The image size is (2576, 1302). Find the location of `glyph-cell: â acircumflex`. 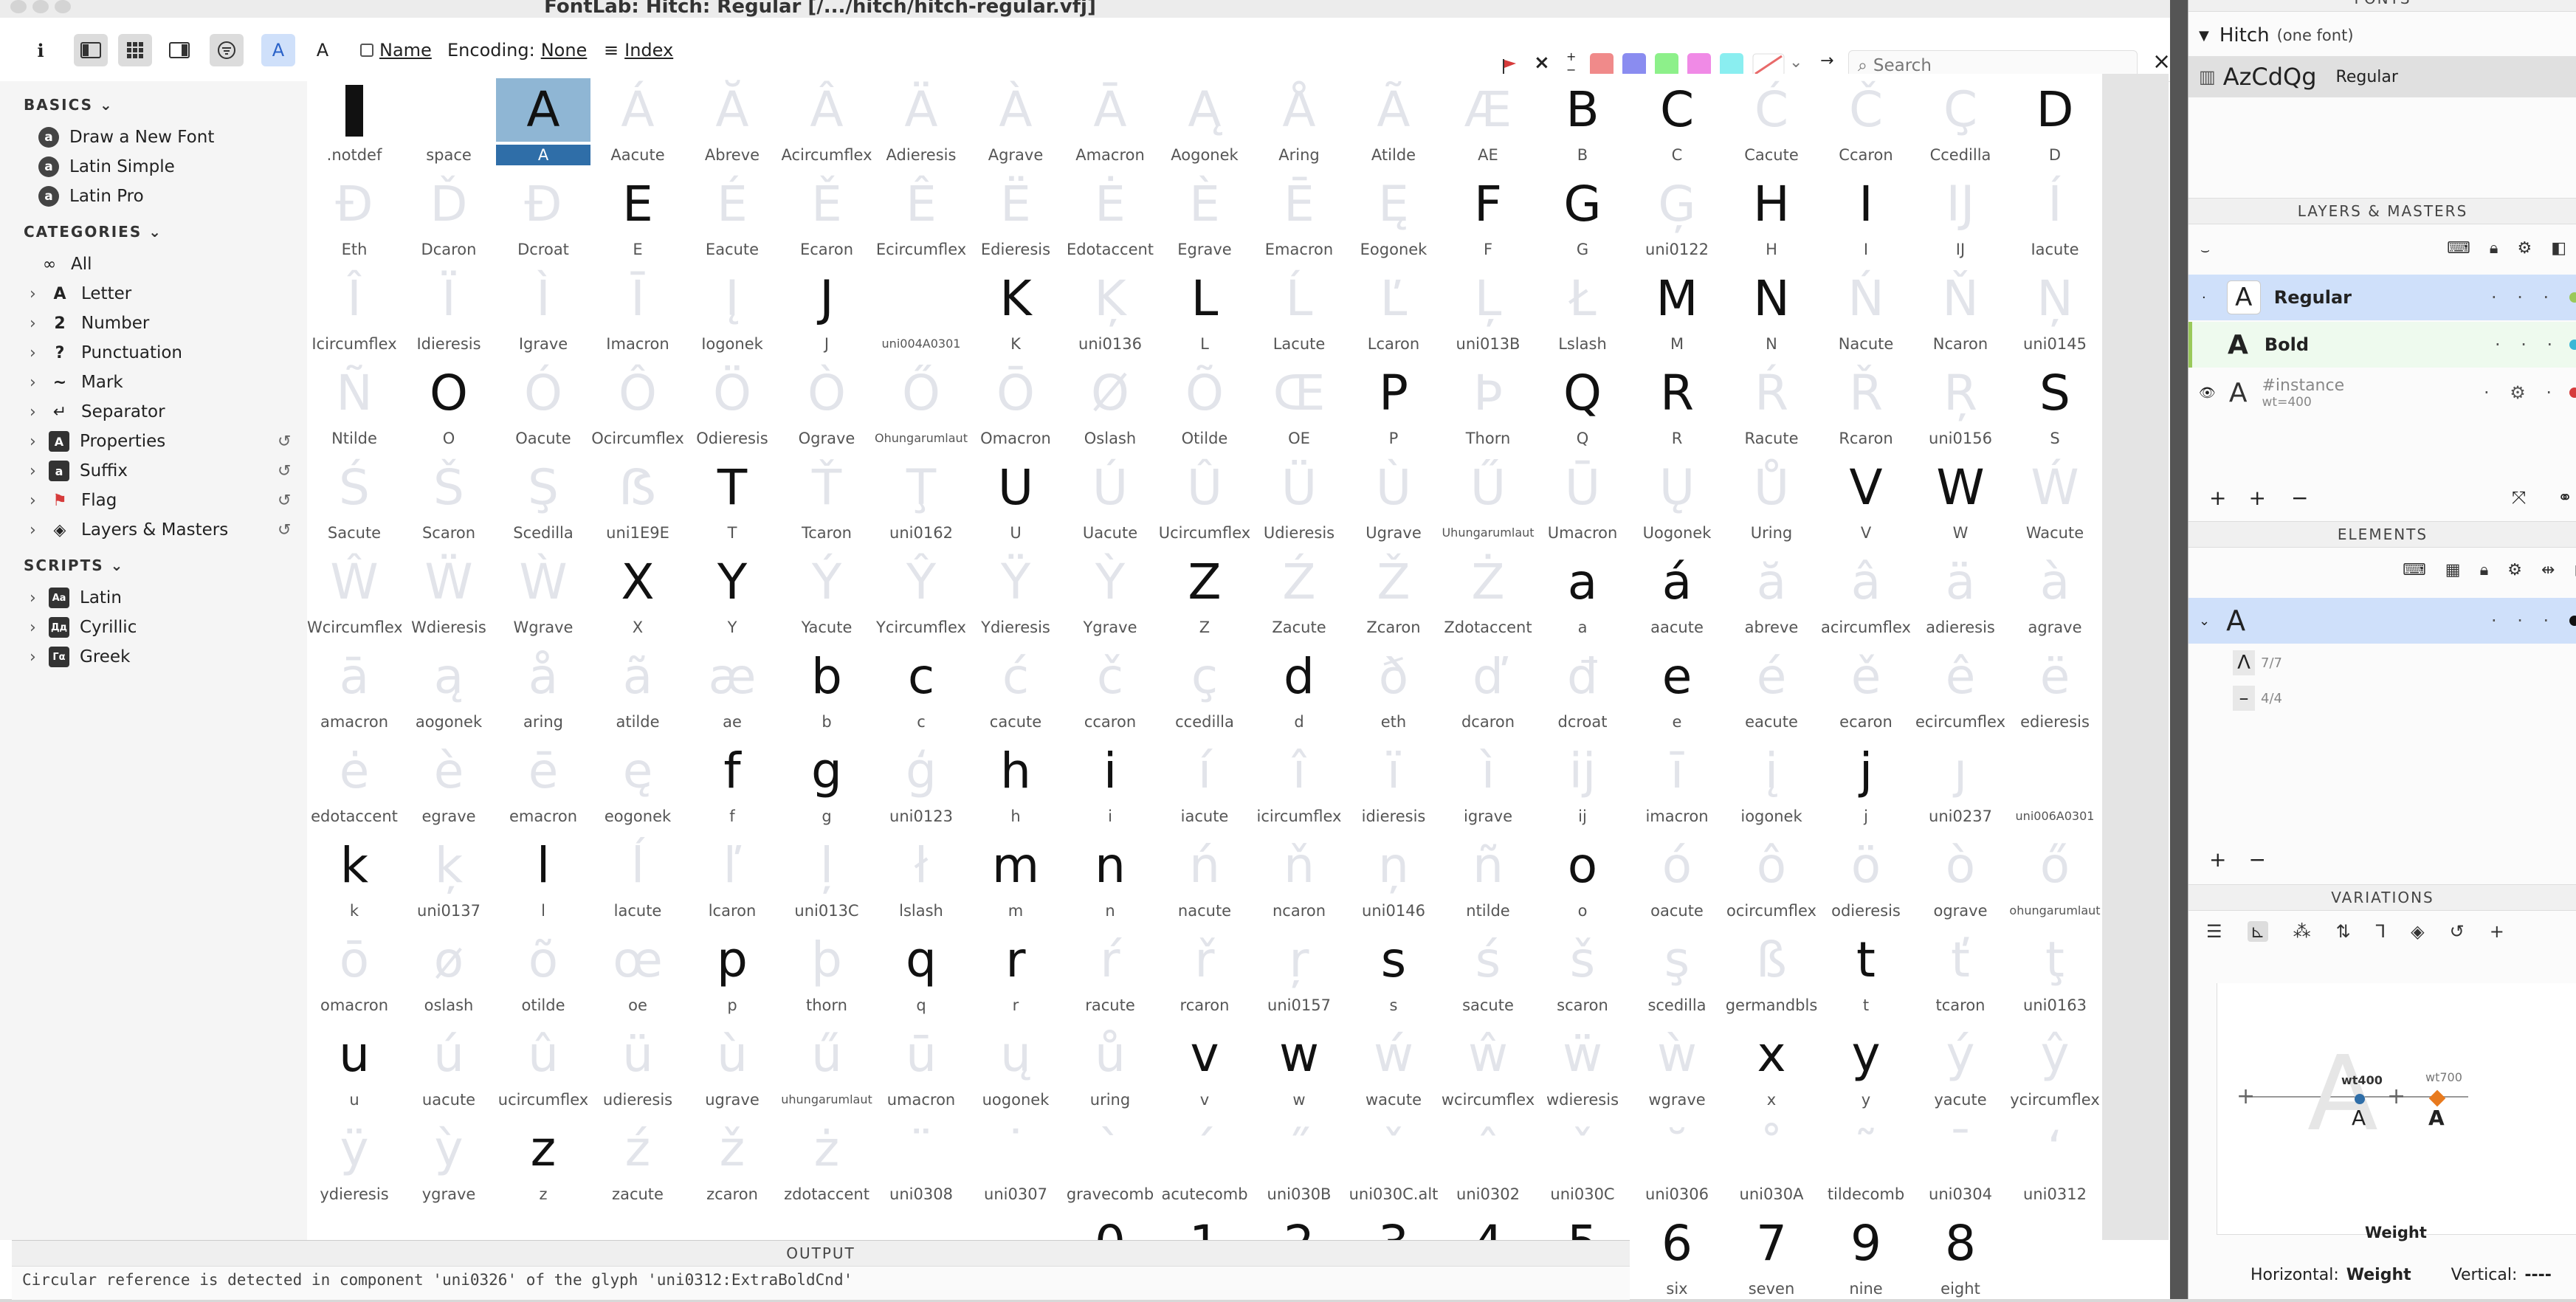

glyph-cell: â acircumflex is located at coordinates (1866, 593).